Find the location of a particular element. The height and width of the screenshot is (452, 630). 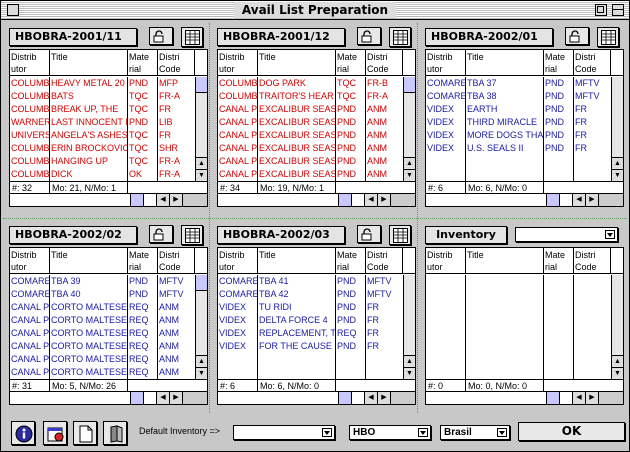

inventory-select is located at coordinates (566, 234).